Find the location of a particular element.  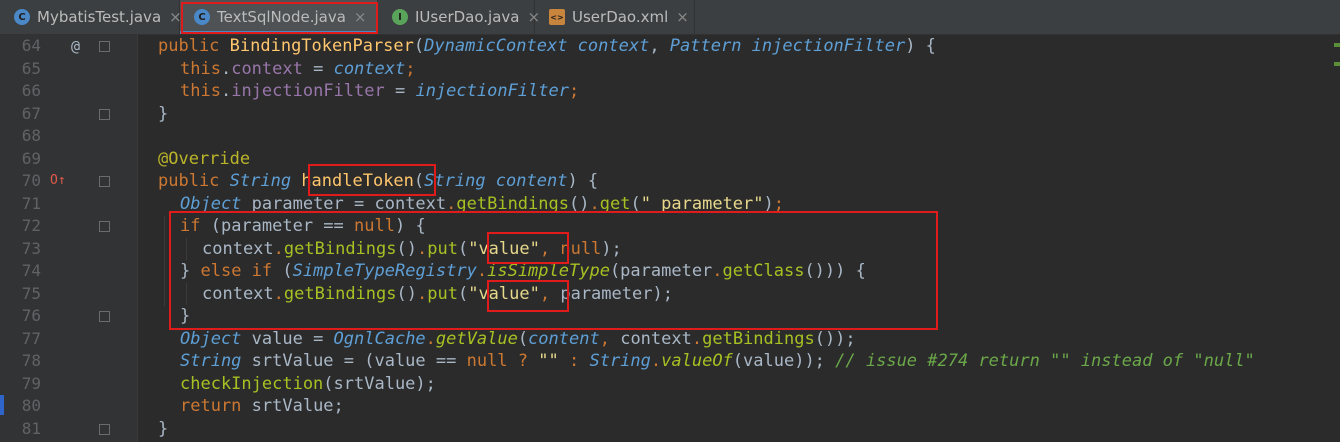

line-number: 77 is located at coordinates (31, 338).